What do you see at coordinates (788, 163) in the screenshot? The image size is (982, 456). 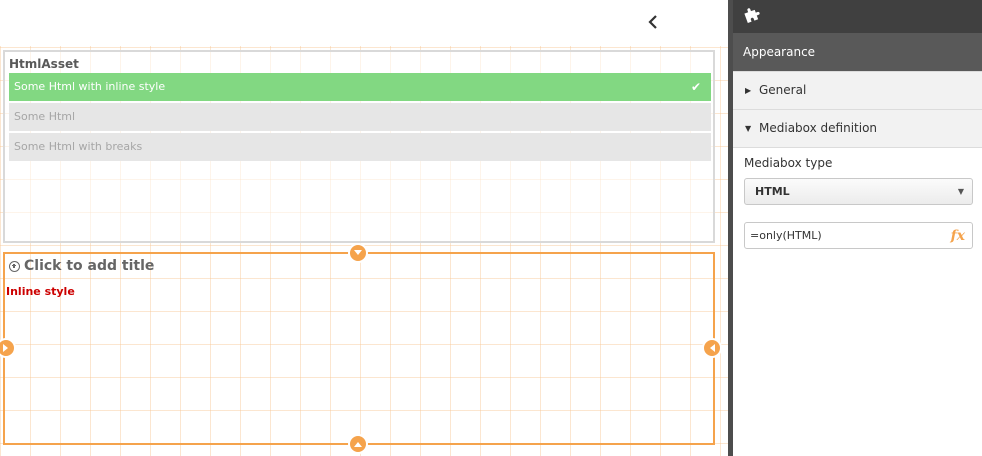 I see `mediabox-type-label: Mediabox type` at bounding box center [788, 163].